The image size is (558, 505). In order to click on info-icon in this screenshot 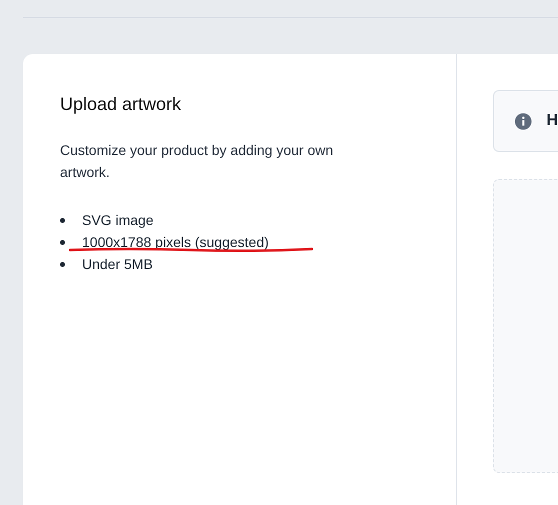, I will do `click(523, 121)`.